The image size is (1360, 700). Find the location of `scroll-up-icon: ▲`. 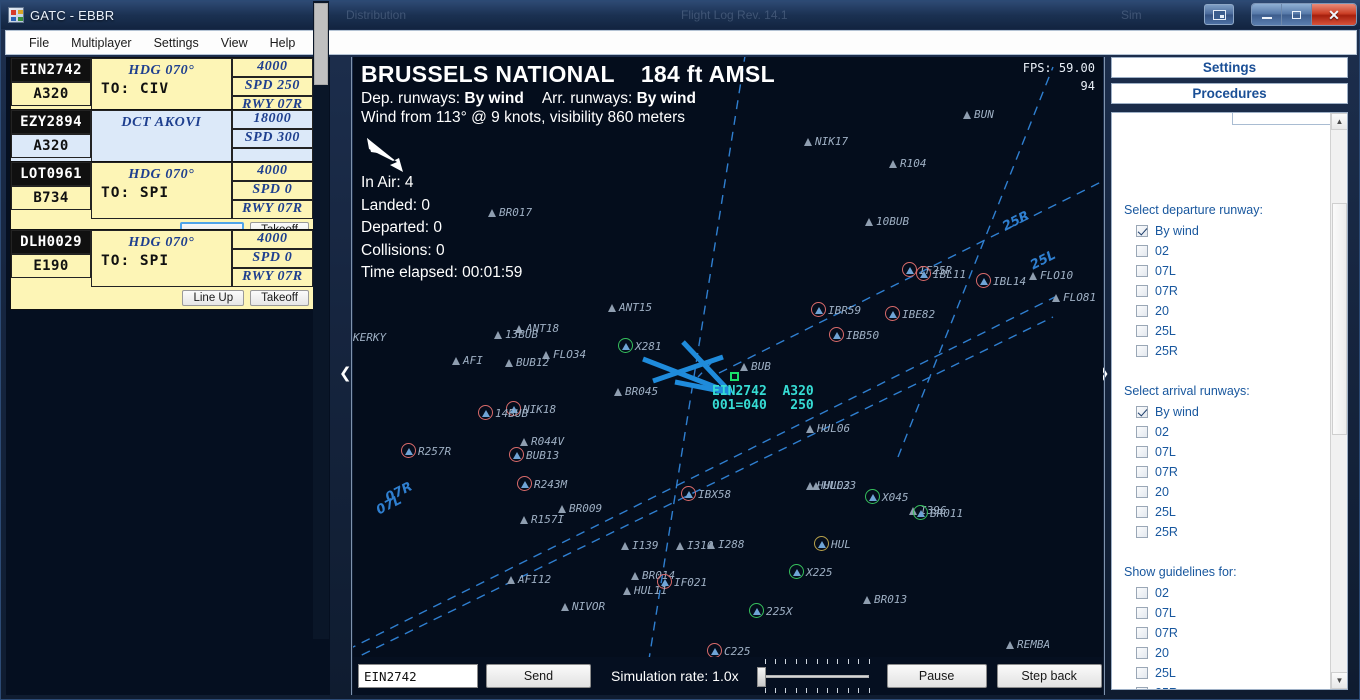

scroll-up-icon: ▲ is located at coordinates (1339, 121).